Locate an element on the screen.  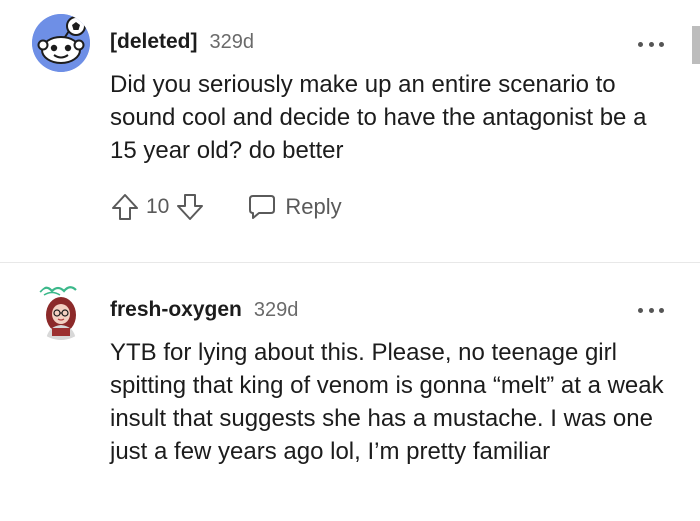
speech-bubble-icon is located at coordinates (262, 207).